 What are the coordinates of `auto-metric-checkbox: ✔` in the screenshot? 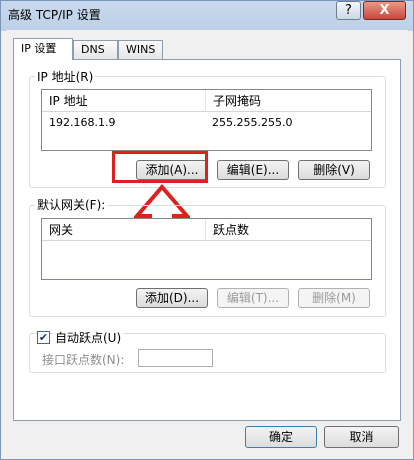 It's located at (43, 337).